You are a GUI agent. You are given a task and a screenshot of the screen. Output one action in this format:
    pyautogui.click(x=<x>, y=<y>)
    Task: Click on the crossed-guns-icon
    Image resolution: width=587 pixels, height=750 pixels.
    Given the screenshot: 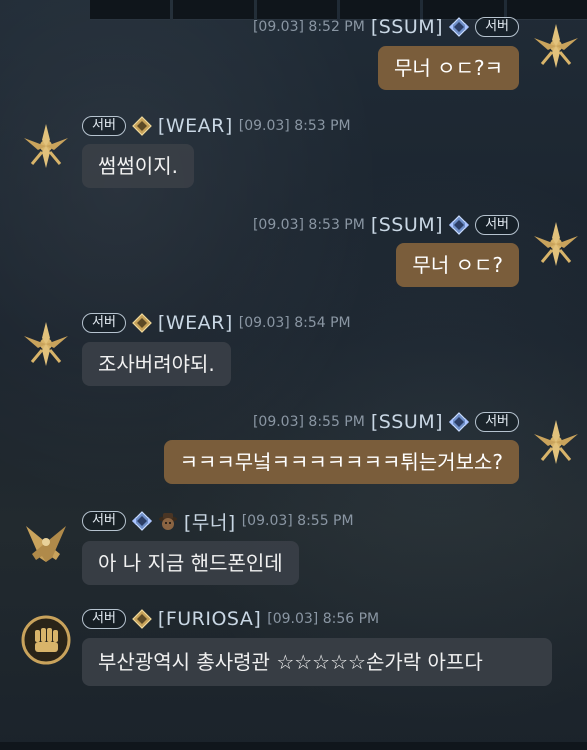 What is the action you would take?
    pyautogui.click(x=46, y=542)
    